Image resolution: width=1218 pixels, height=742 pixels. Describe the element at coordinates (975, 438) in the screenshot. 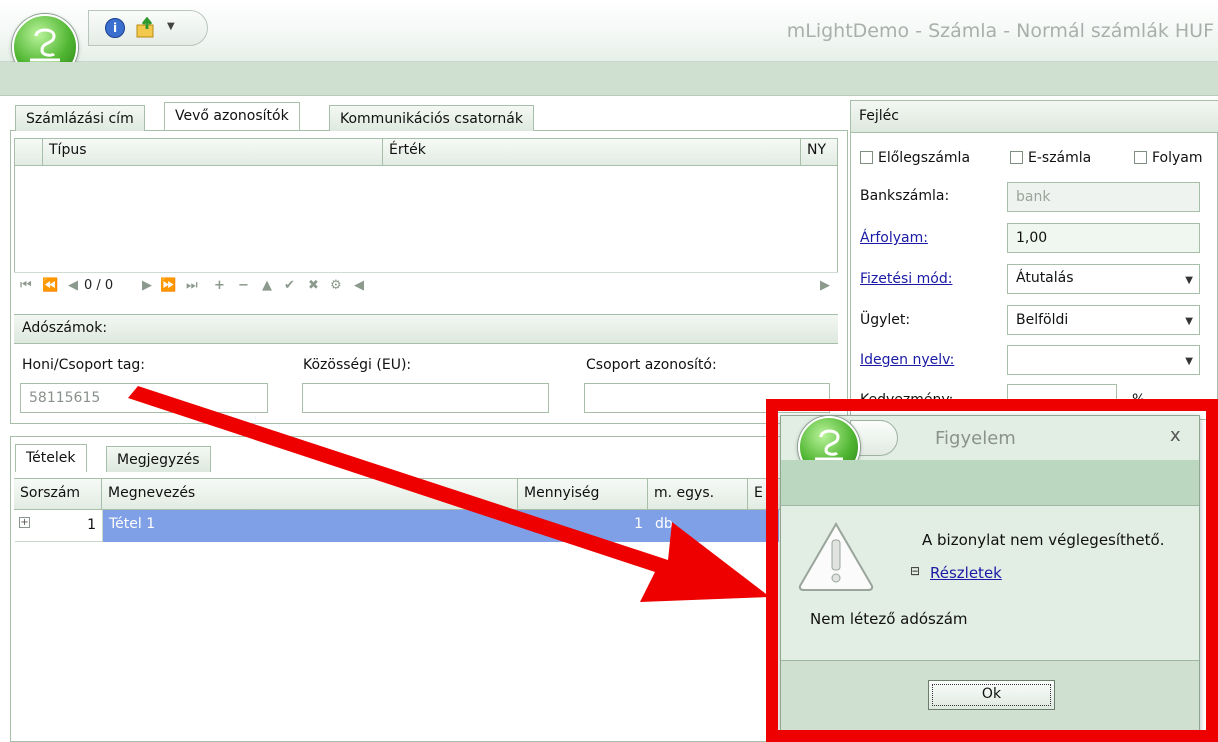

I see `dialog-title: Figyelem` at that location.